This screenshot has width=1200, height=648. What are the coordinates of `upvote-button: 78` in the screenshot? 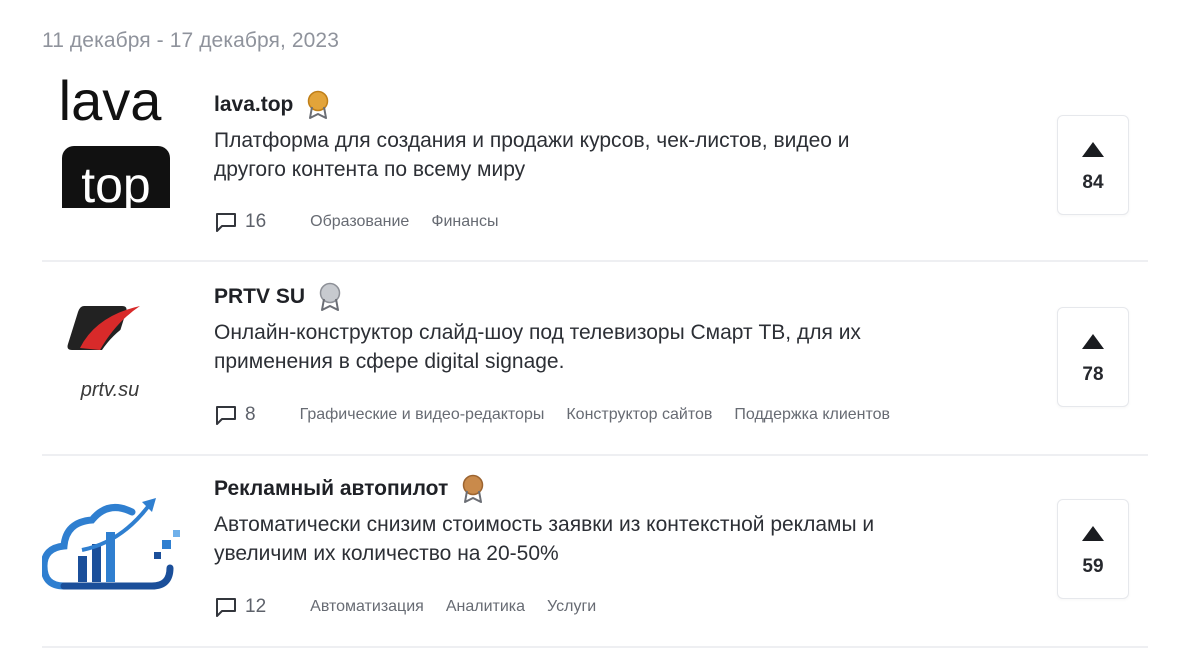 It's located at (1093, 357).